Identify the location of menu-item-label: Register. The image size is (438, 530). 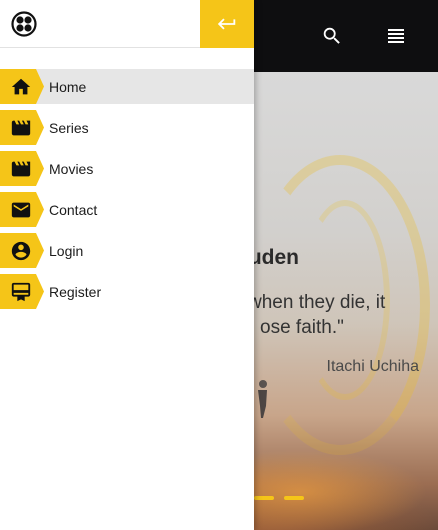
(75, 291).